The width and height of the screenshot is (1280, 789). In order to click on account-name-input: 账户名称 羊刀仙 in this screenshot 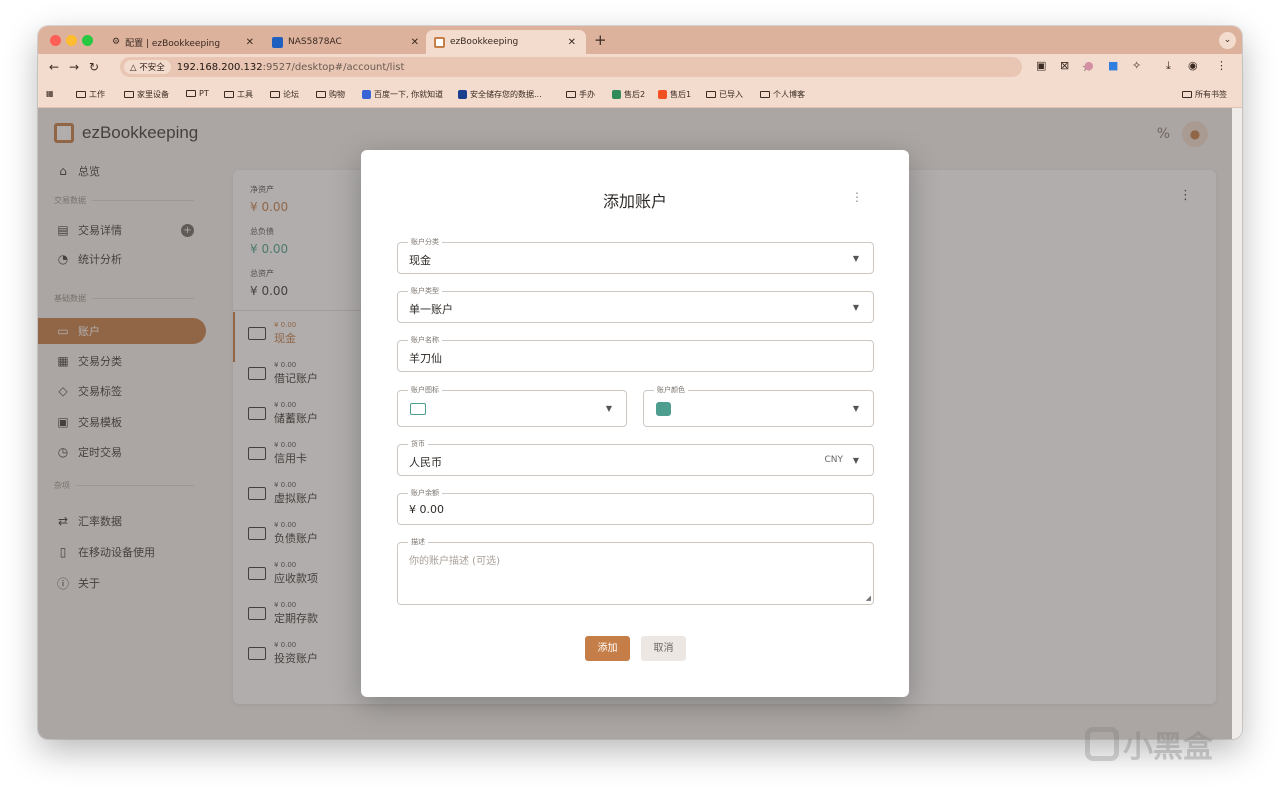, I will do `click(635, 353)`.